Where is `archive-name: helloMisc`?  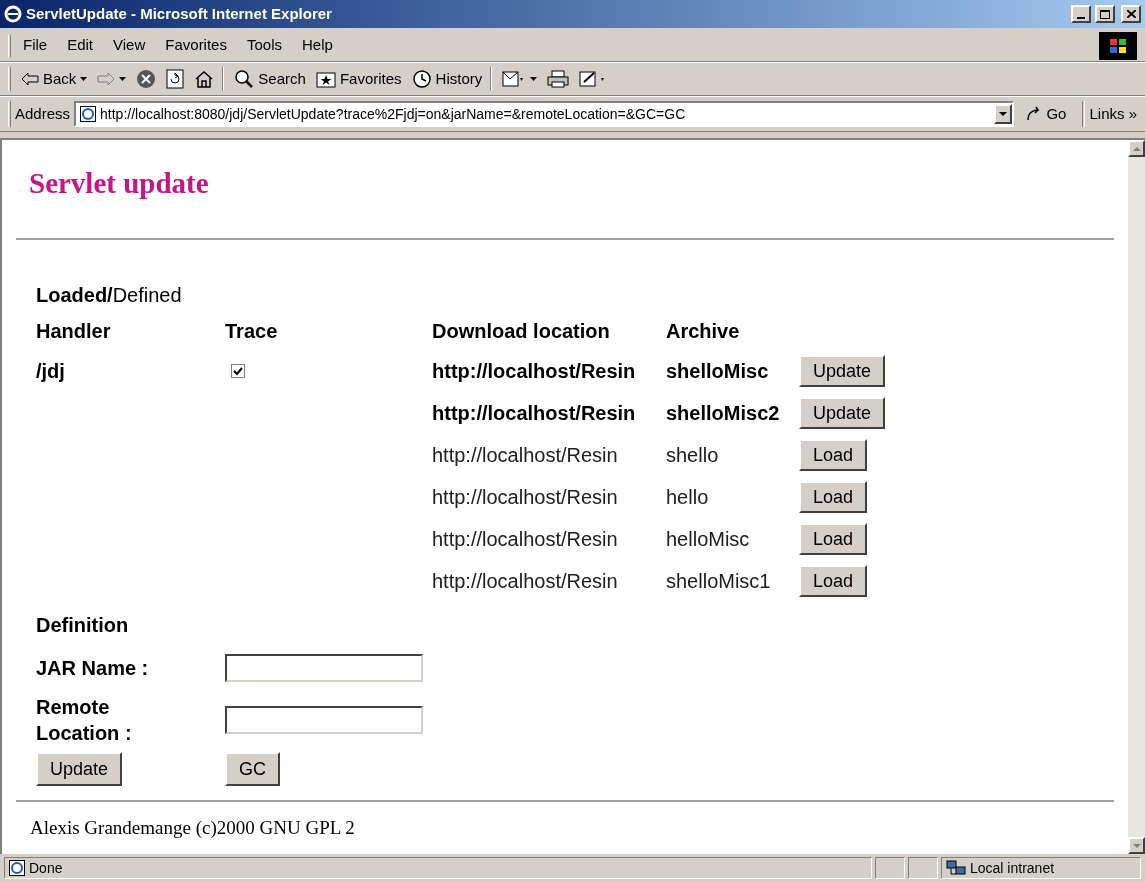
archive-name: helloMisc is located at coordinates (708, 539).